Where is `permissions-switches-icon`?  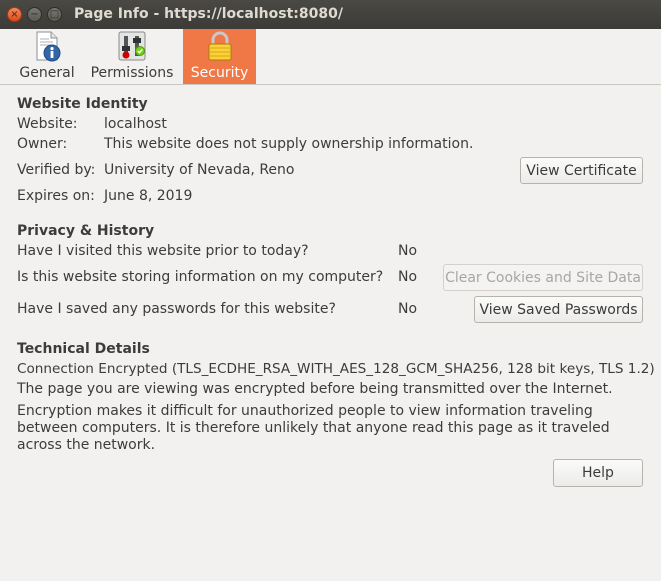
permissions-switches-icon is located at coordinates (132, 46).